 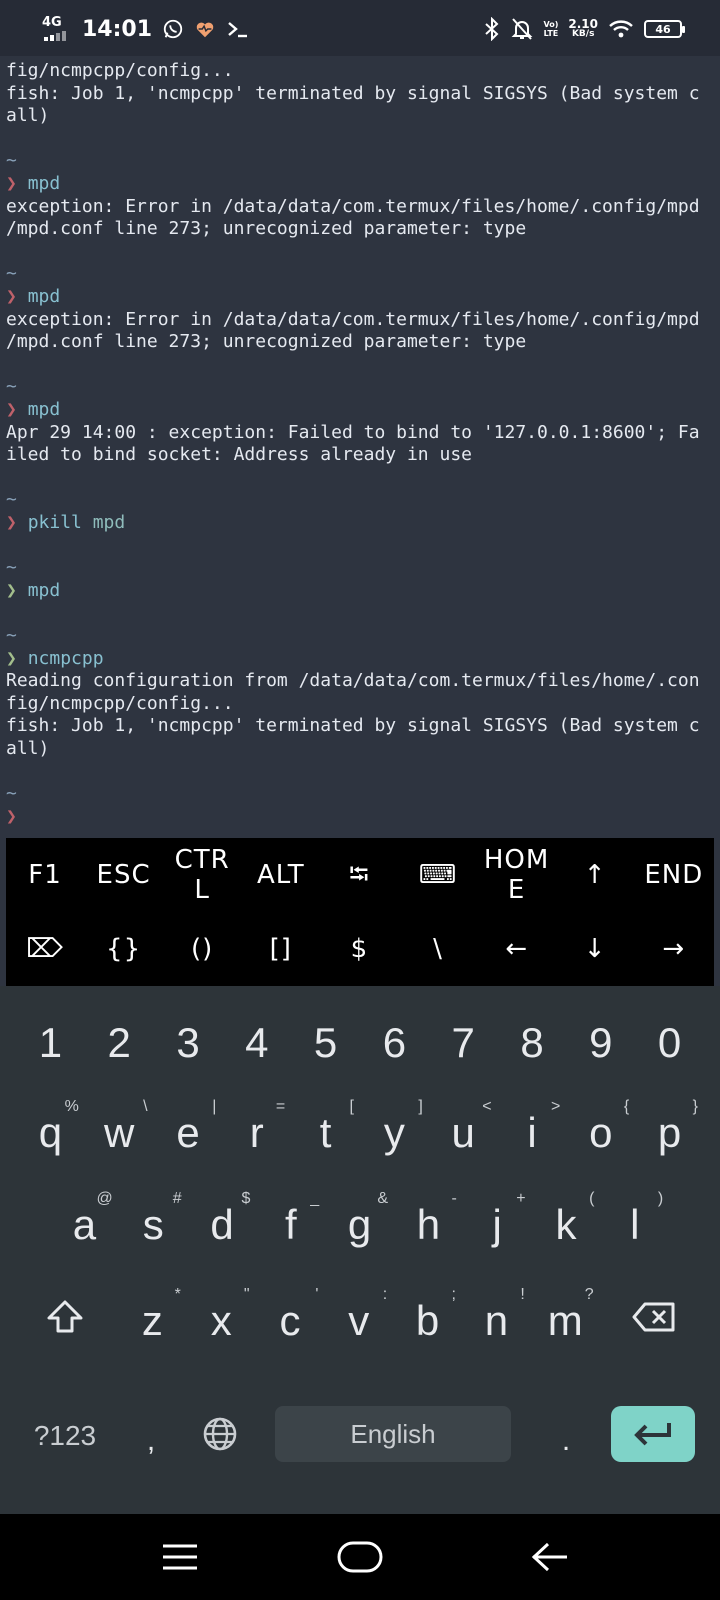 I want to click on globe-icon, so click(x=220, y=1434).